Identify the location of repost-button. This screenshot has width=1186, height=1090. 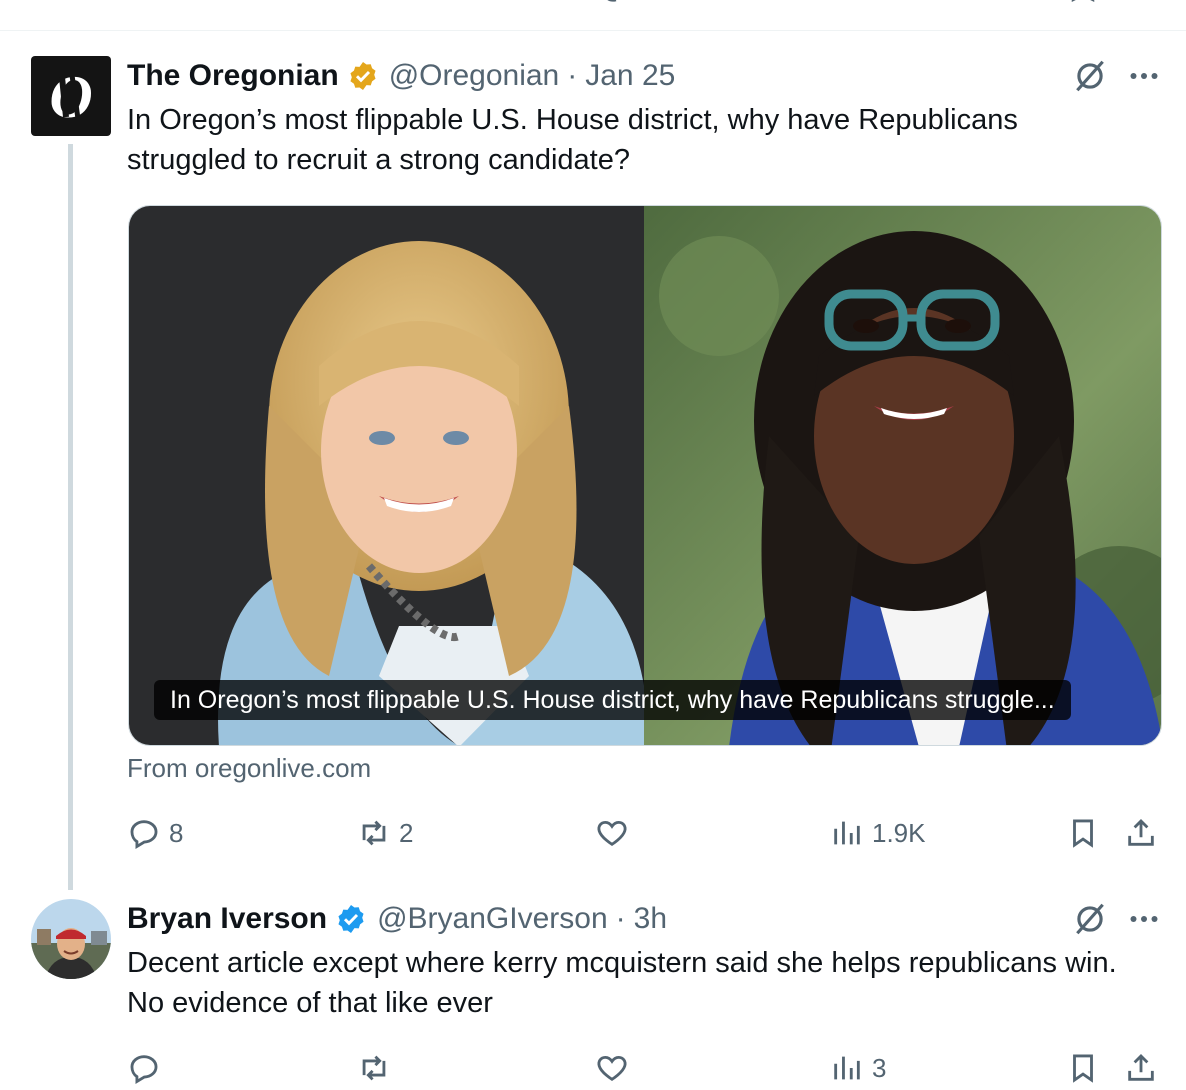
(378, 1068).